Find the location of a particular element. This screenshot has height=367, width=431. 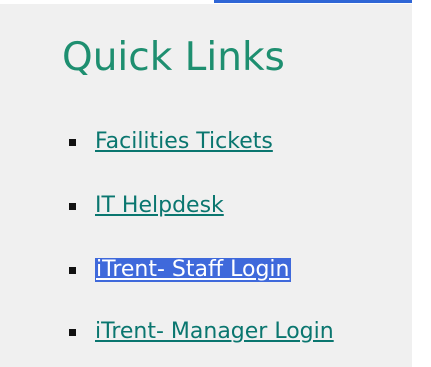

list-item-itrent-manager-login: iTrent- Manager Login is located at coordinates (201, 332).